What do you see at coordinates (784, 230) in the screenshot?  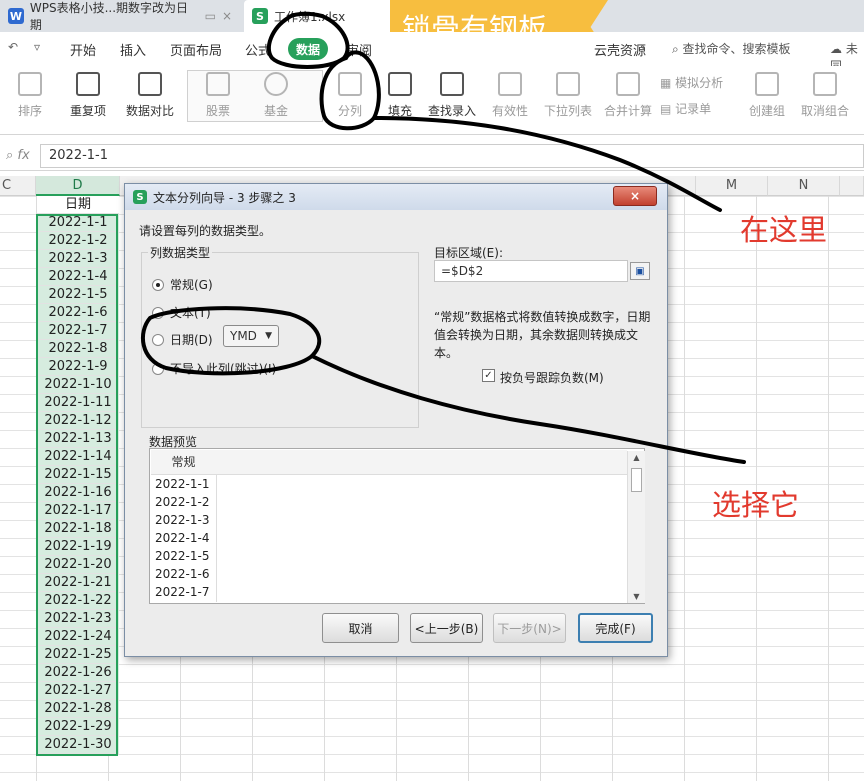 I see `annotation-here: 在这里` at bounding box center [784, 230].